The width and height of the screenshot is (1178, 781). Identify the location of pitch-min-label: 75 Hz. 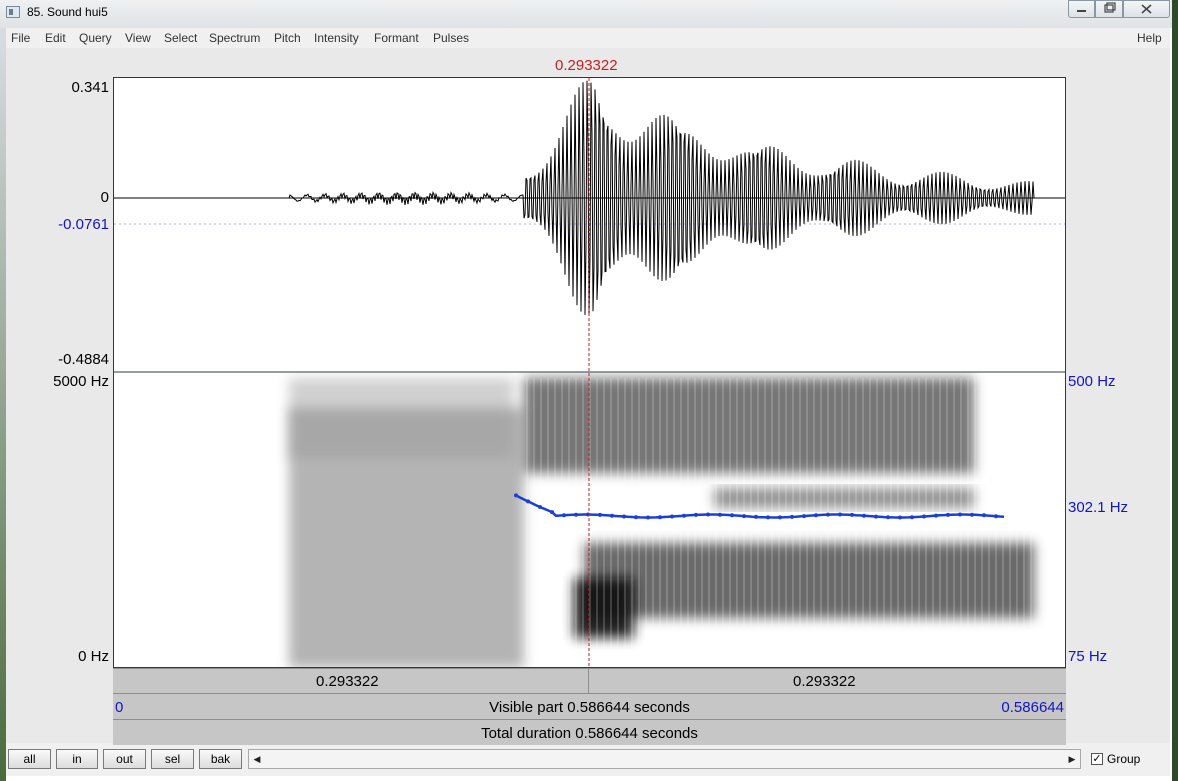
(1088, 656).